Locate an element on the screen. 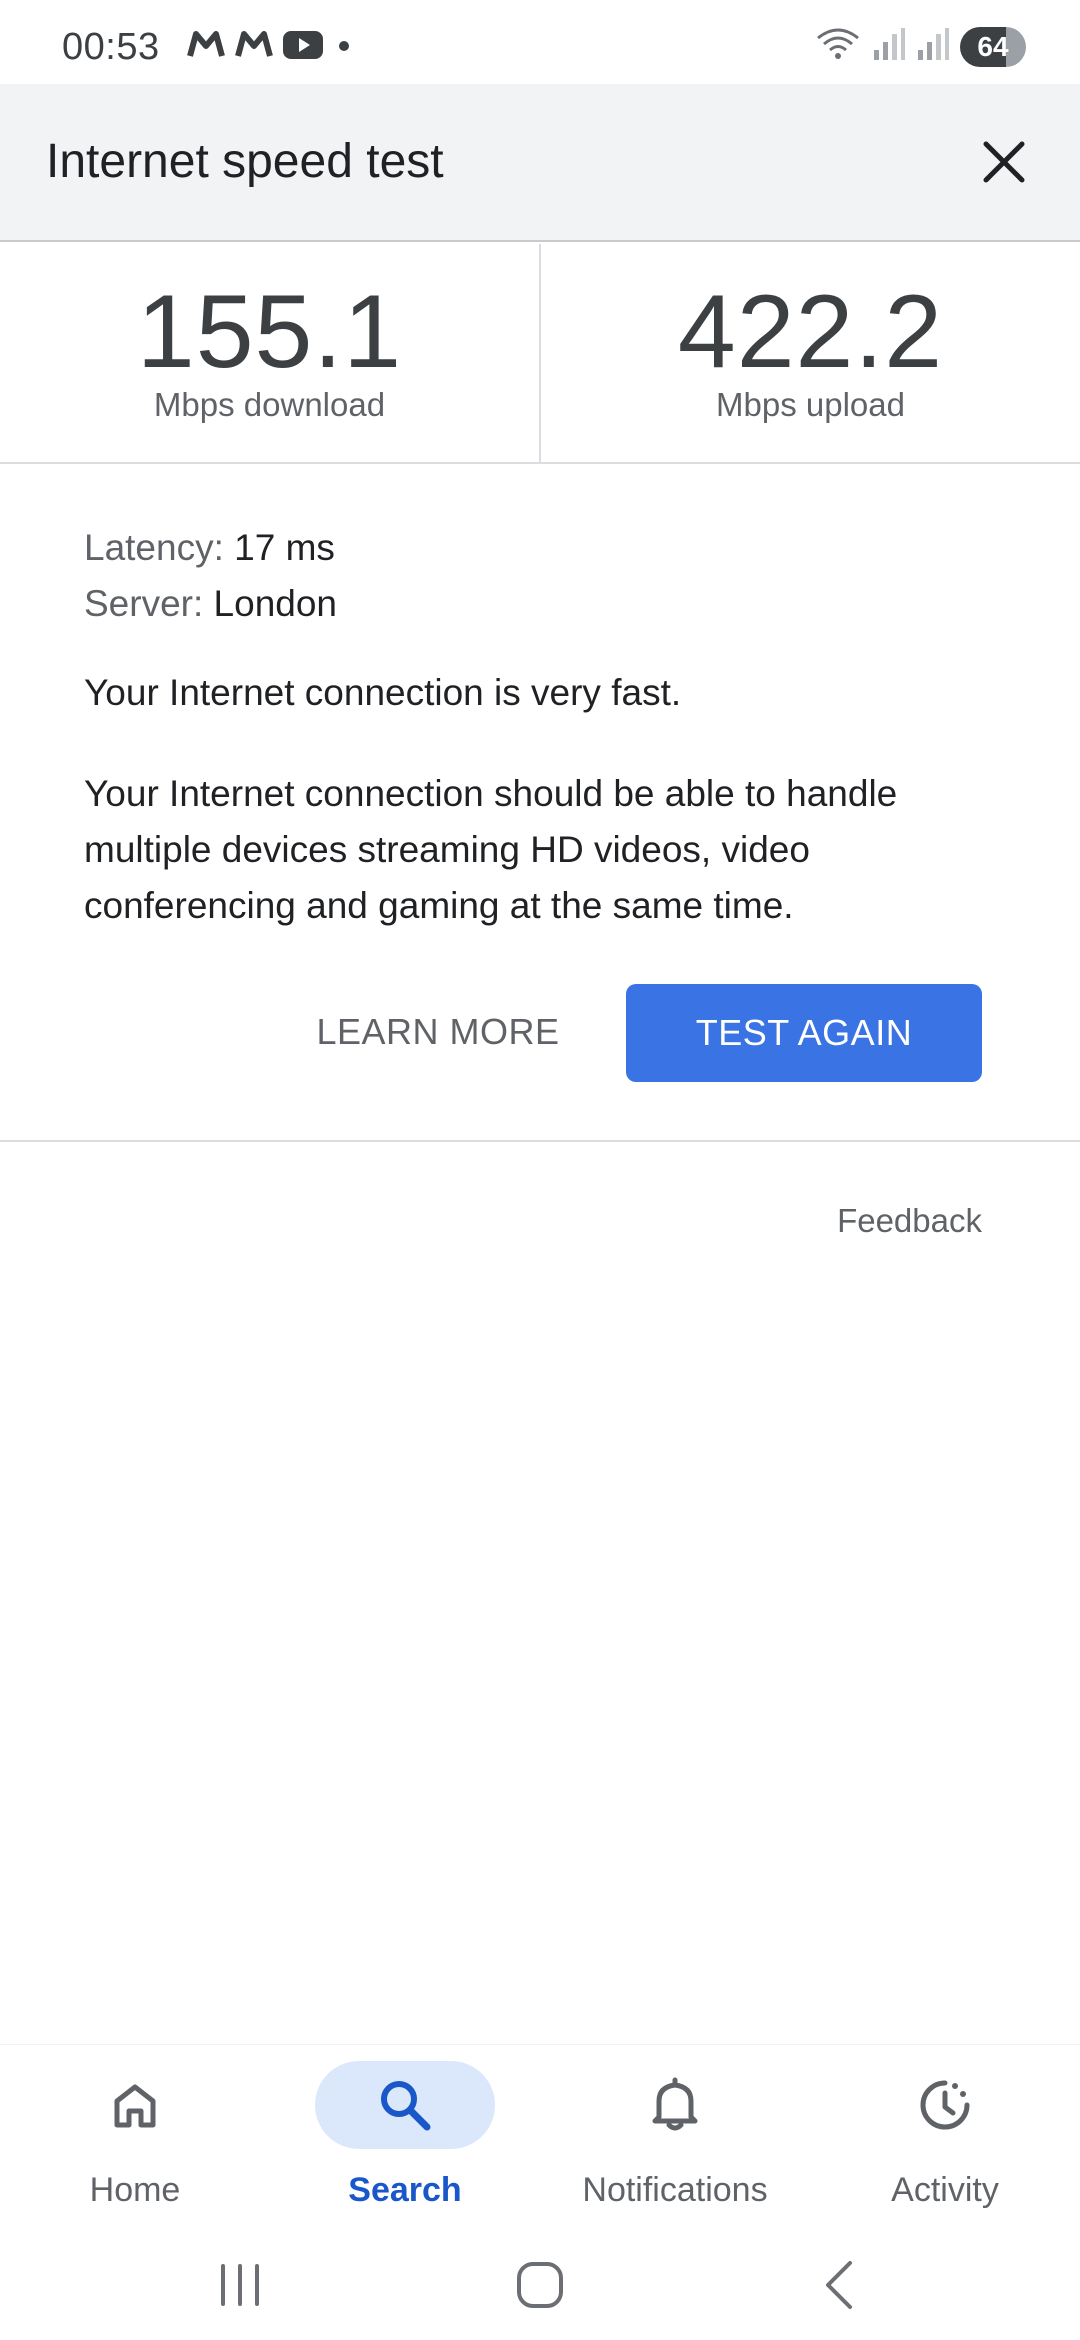 Image resolution: width=1080 pixels, height=2340 pixels. latency-line: Latency: 17 ms is located at coordinates (544, 548).